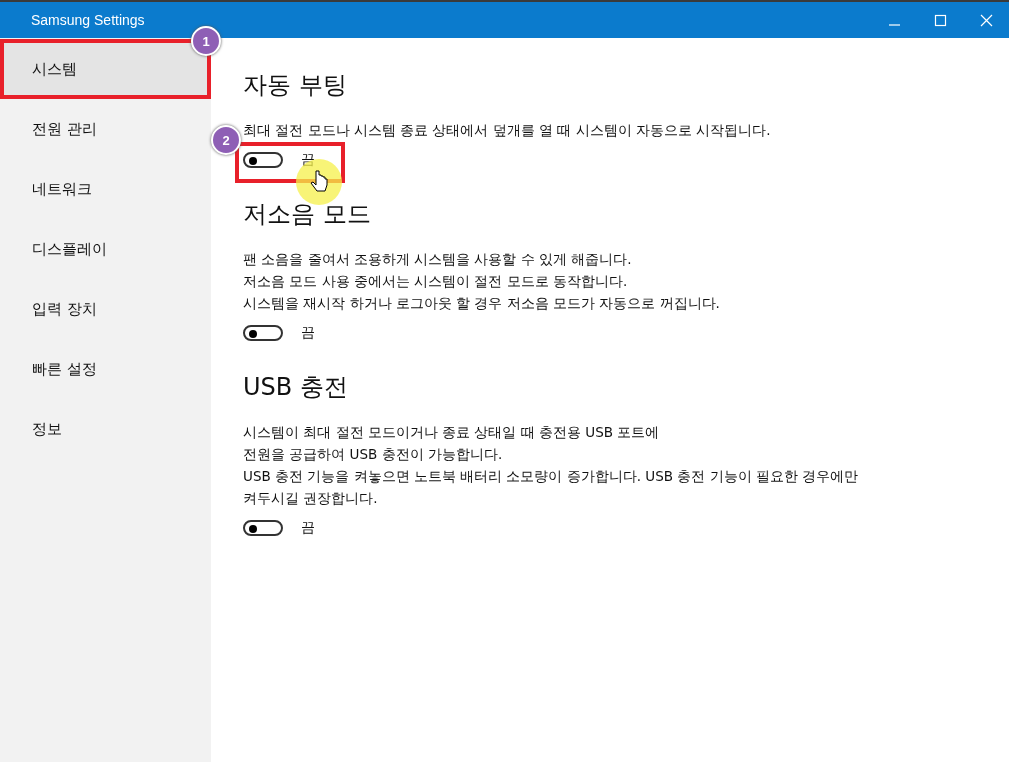  What do you see at coordinates (311, 498) in the screenshot?
I see `description-text: 켜두시길 권장합니다.` at bounding box center [311, 498].